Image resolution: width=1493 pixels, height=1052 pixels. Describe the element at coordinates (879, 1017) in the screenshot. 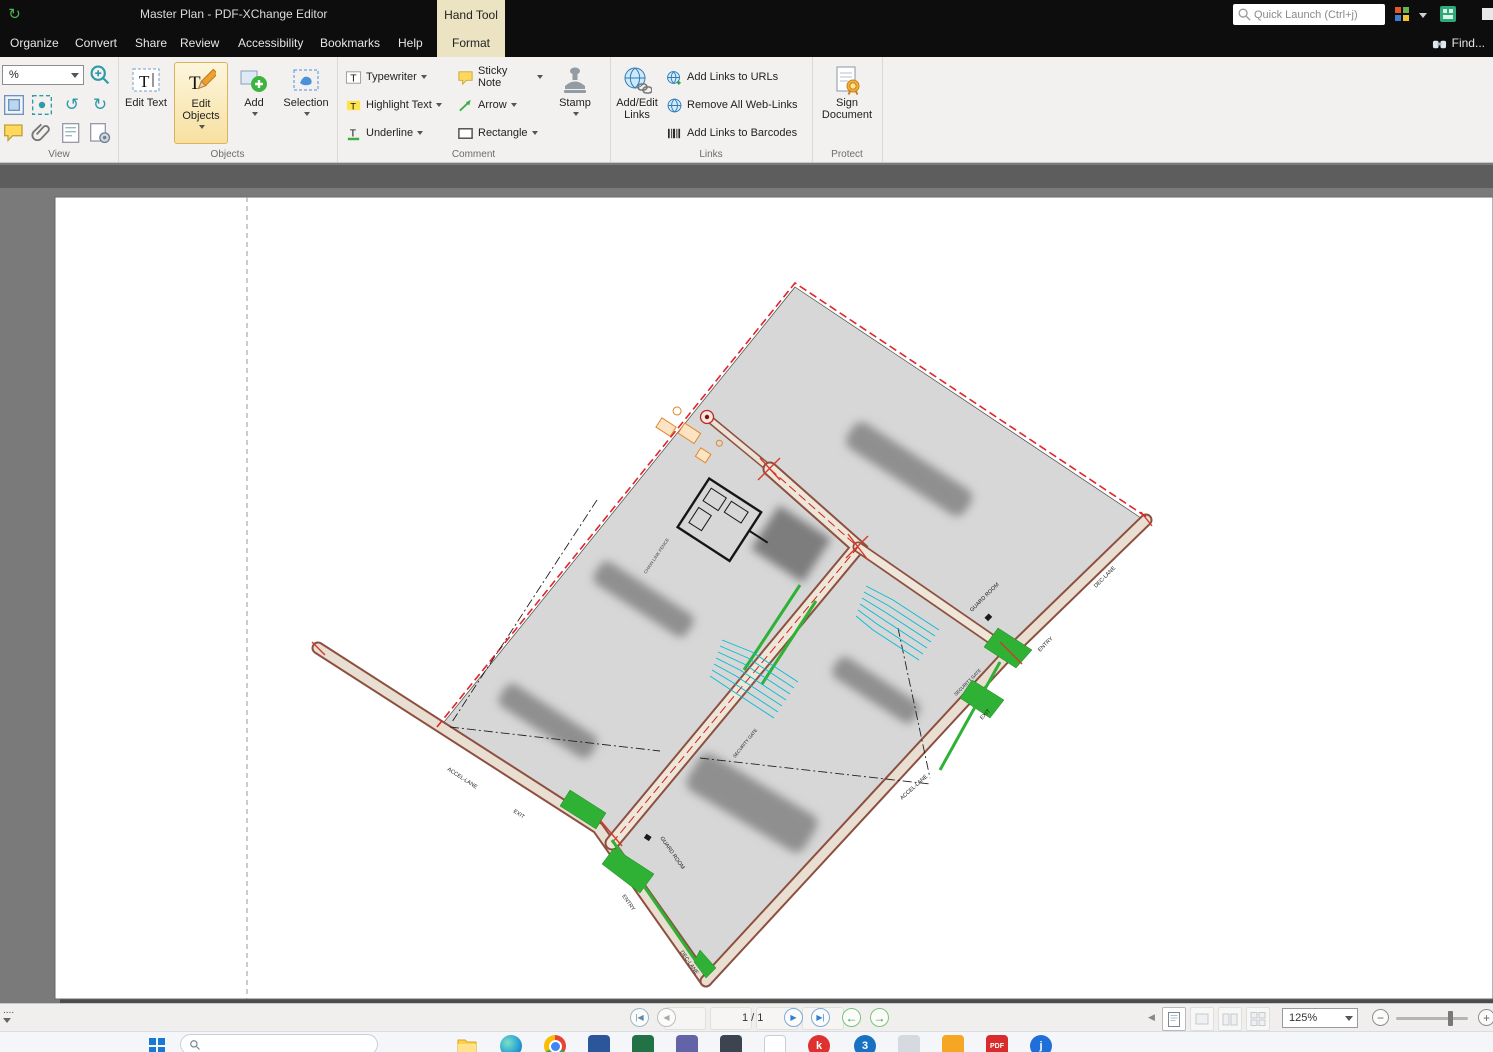

I see `history-forward-button` at that location.